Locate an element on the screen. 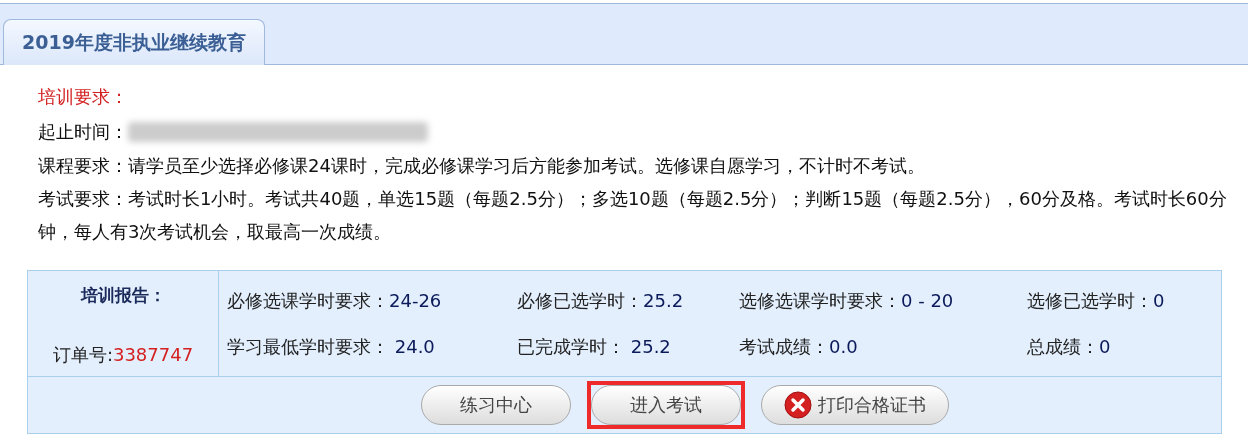 This screenshot has width=1248, height=447. action-button: 练习中心 is located at coordinates (495, 404).